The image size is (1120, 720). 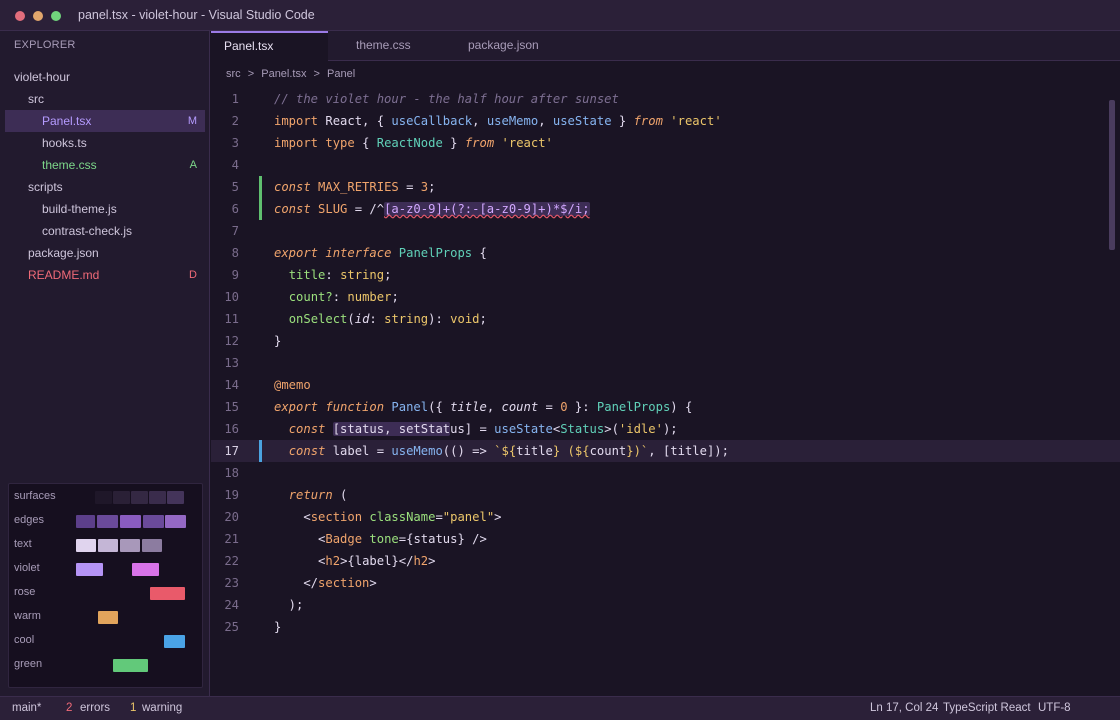 I want to click on line-number: 24, so click(x=225, y=605).